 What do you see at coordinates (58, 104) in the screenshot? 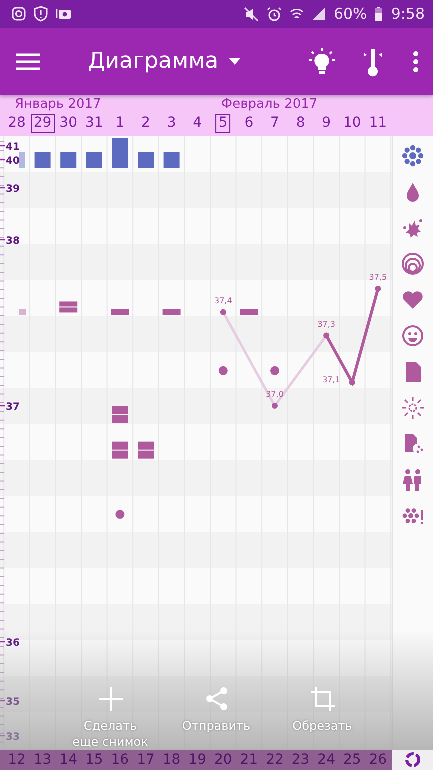
I see `month-label: Январь 2017` at bounding box center [58, 104].